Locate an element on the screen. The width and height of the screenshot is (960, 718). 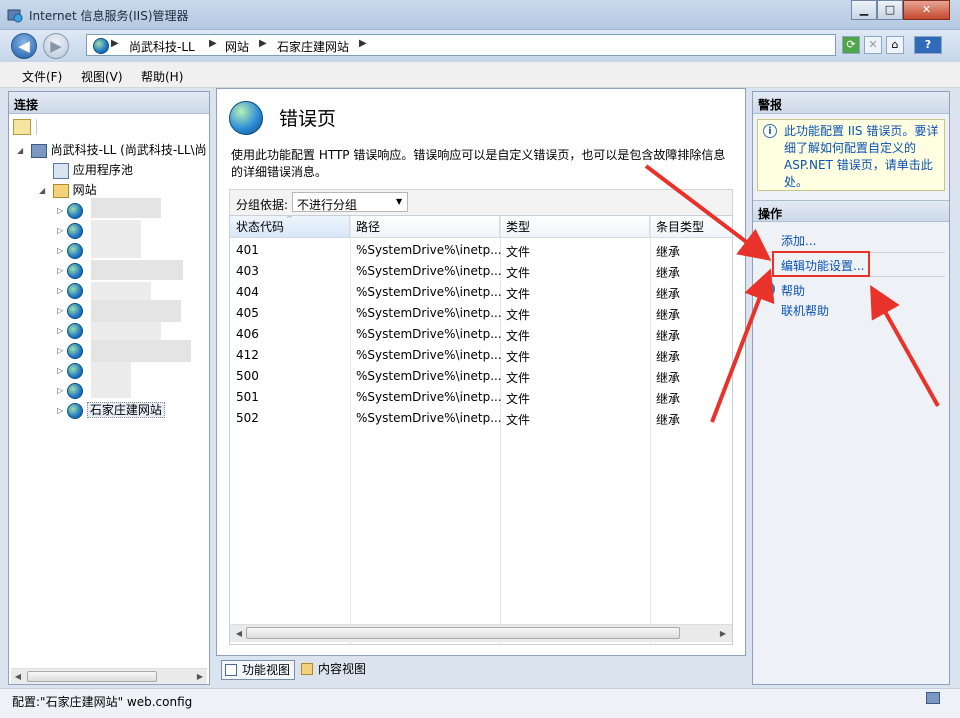
online-help-link: 联机帮助 is located at coordinates (805, 310).